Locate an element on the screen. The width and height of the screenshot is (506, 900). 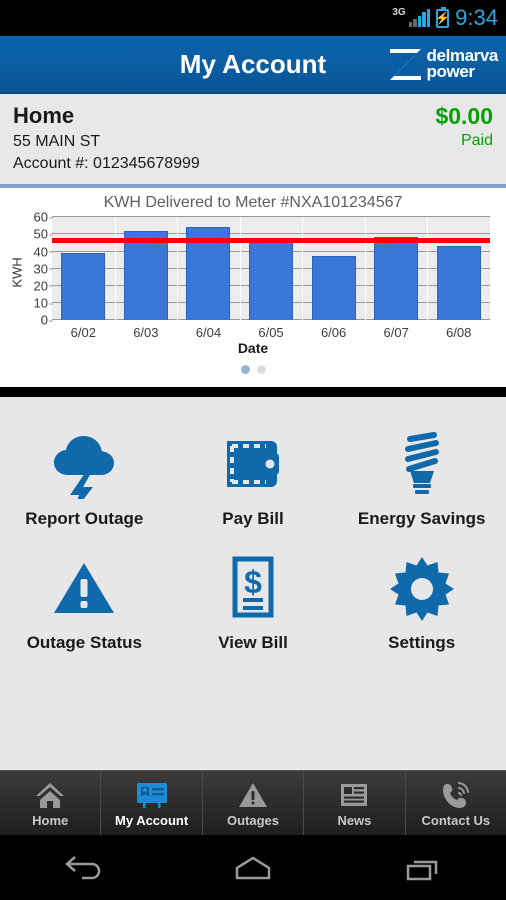
back-arrow-icon is located at coordinates (84, 868).